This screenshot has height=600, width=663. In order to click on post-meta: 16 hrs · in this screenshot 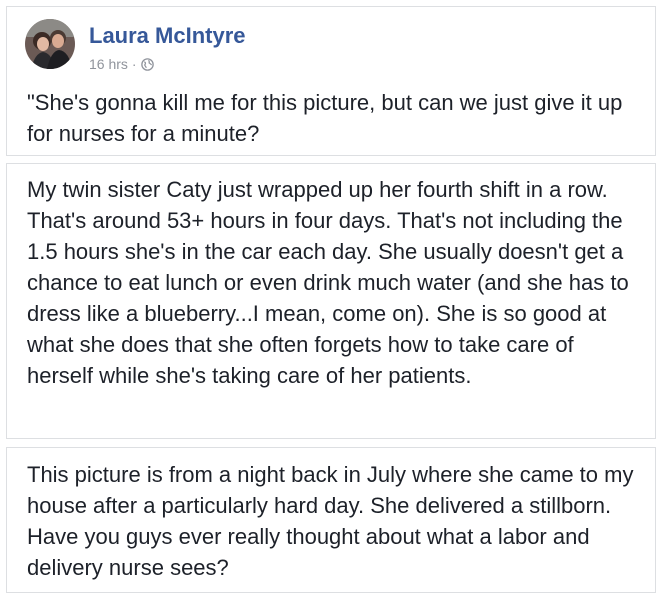, I will do `click(121, 64)`.